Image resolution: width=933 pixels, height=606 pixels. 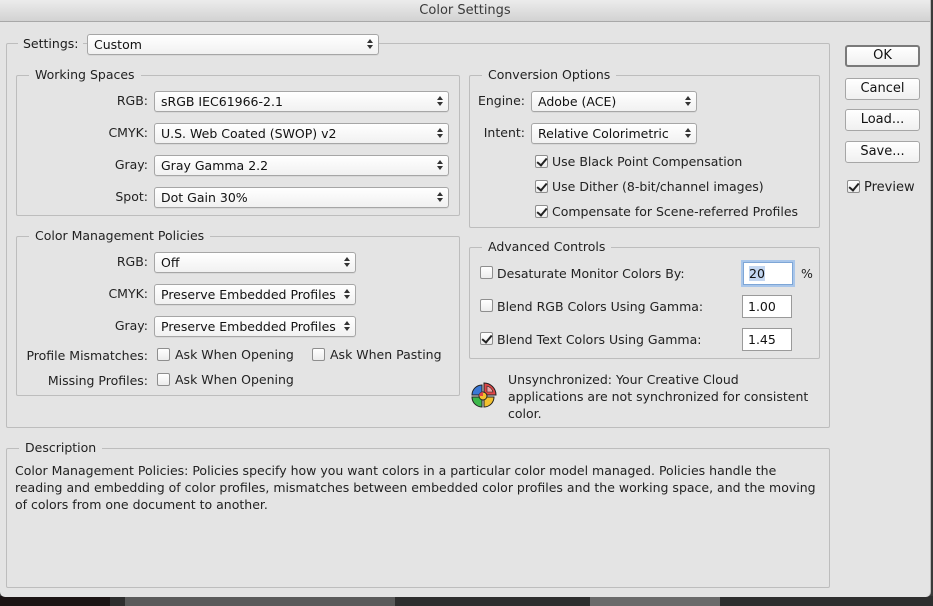 I want to click on preview-label: Preview, so click(x=889, y=188).